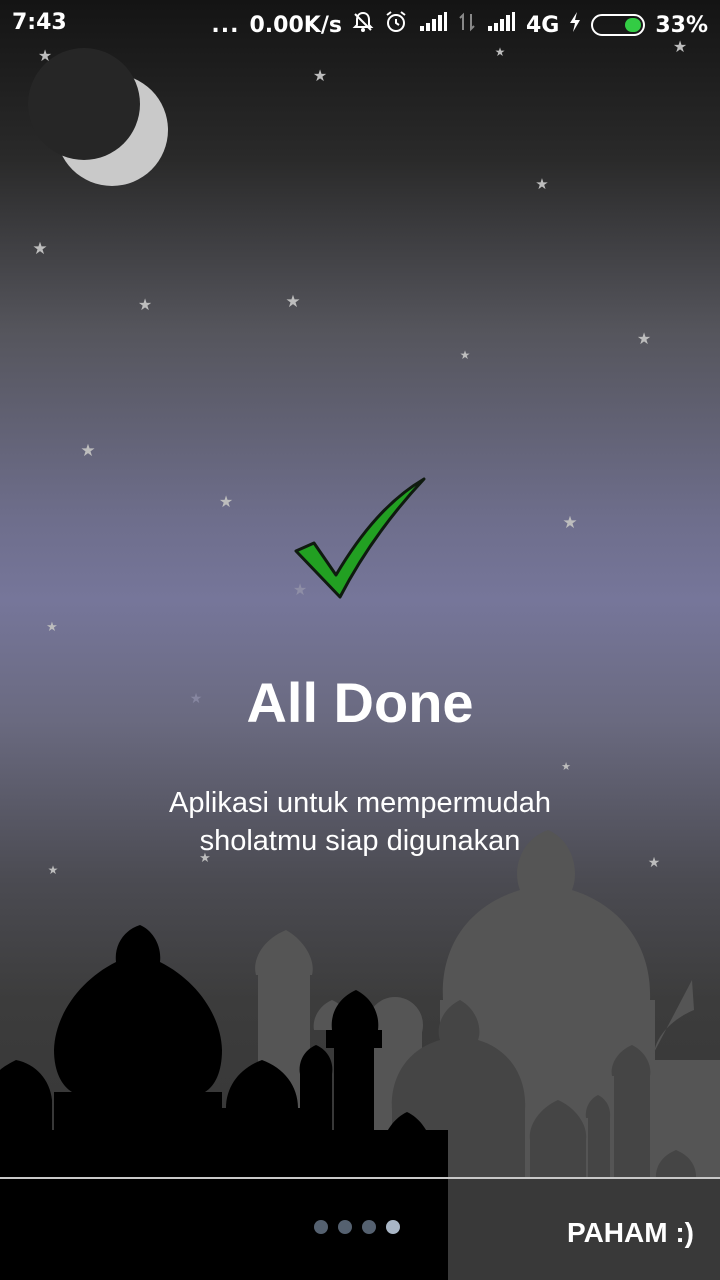 The height and width of the screenshot is (1280, 720). I want to click on page-indicator, so click(357, 1227).